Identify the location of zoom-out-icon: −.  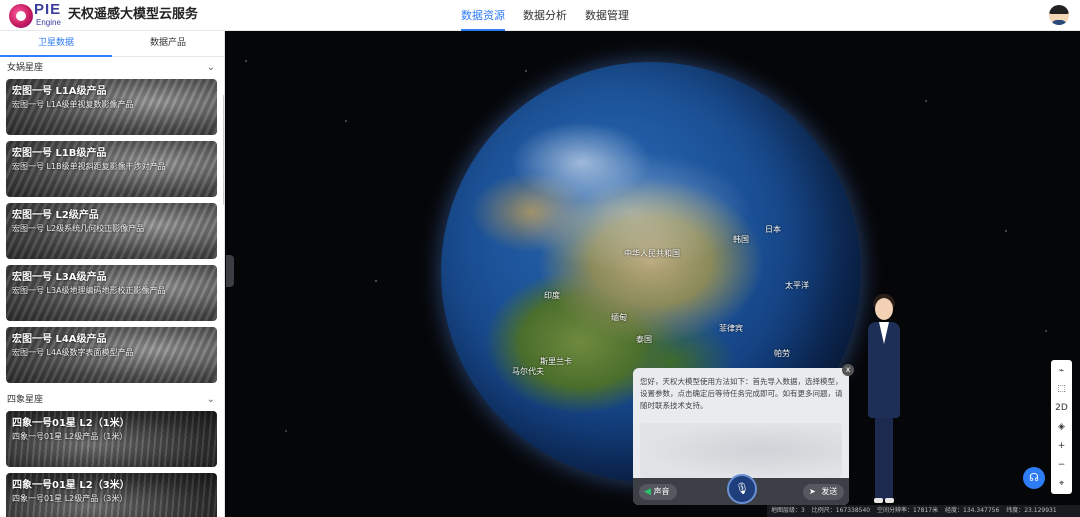
(1061, 465).